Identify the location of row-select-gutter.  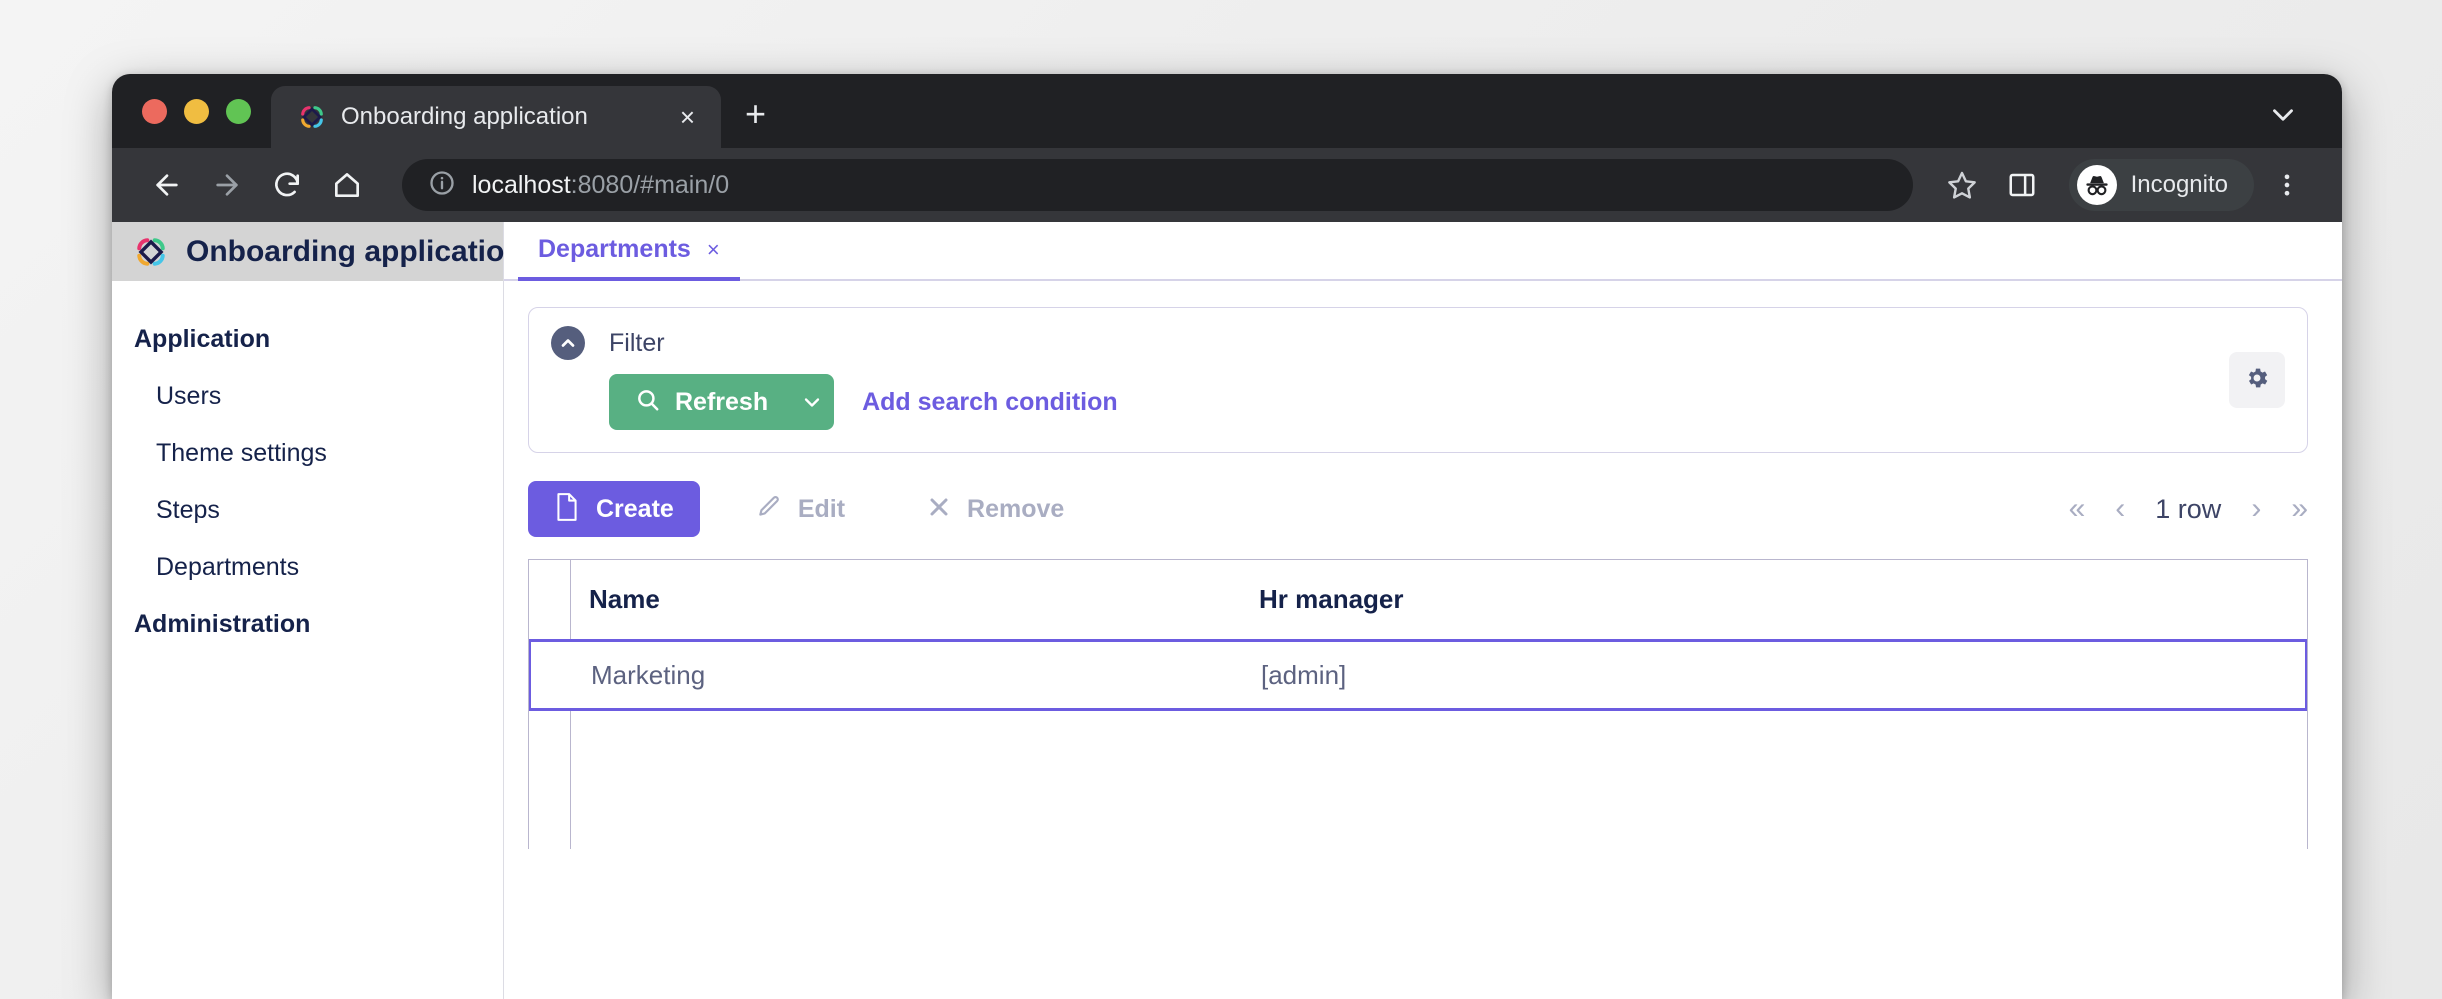
(552, 675).